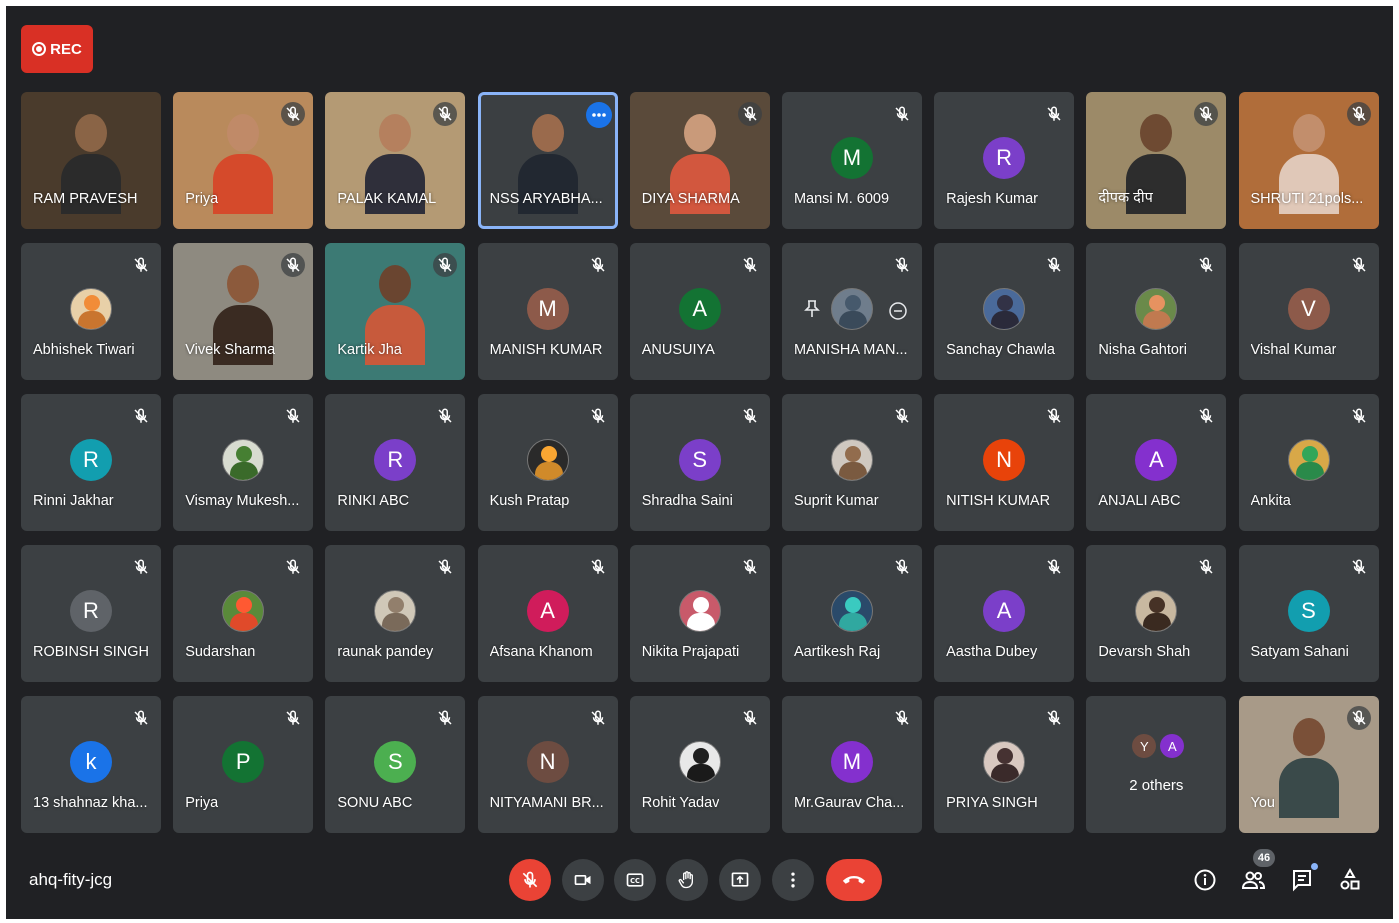  Describe the element at coordinates (91, 160) in the screenshot. I see `participant-tile: RAM PRAVESH` at that location.